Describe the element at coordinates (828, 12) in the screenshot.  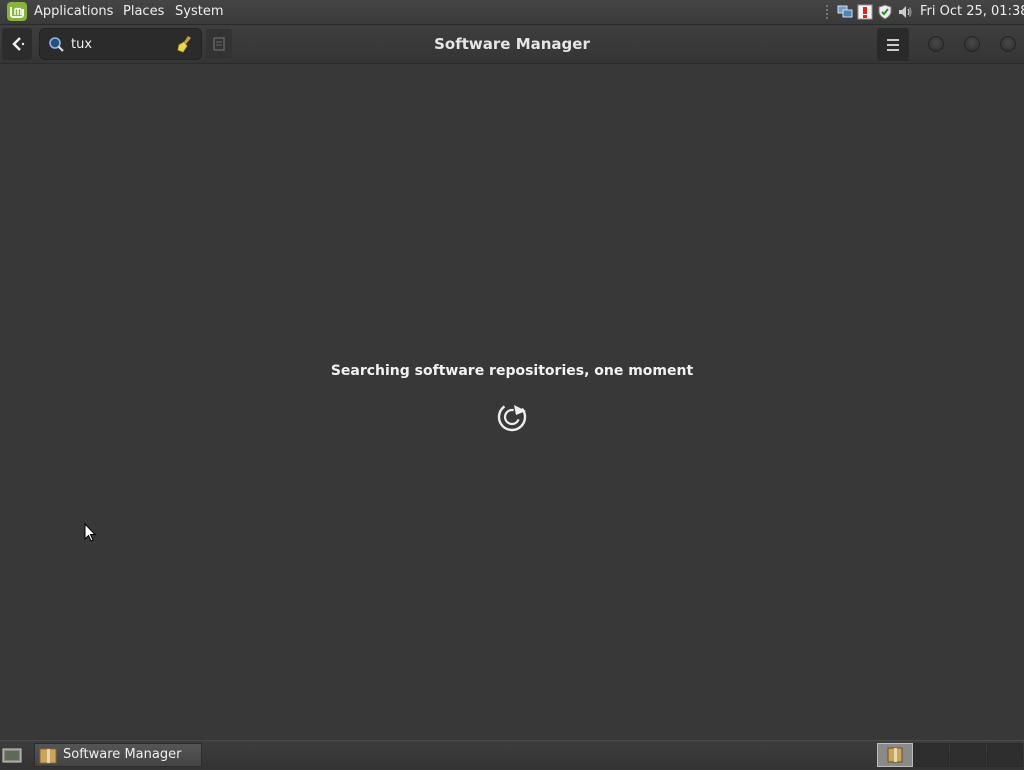
I see `tray-separator` at that location.